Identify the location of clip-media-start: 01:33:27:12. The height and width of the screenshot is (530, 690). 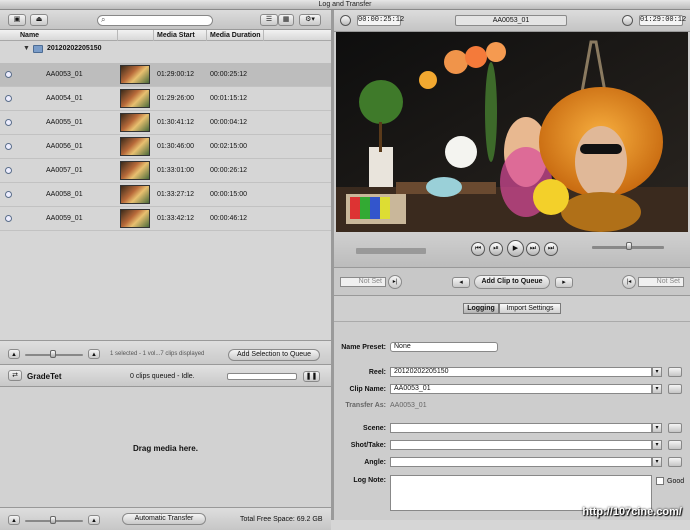
(175, 194).